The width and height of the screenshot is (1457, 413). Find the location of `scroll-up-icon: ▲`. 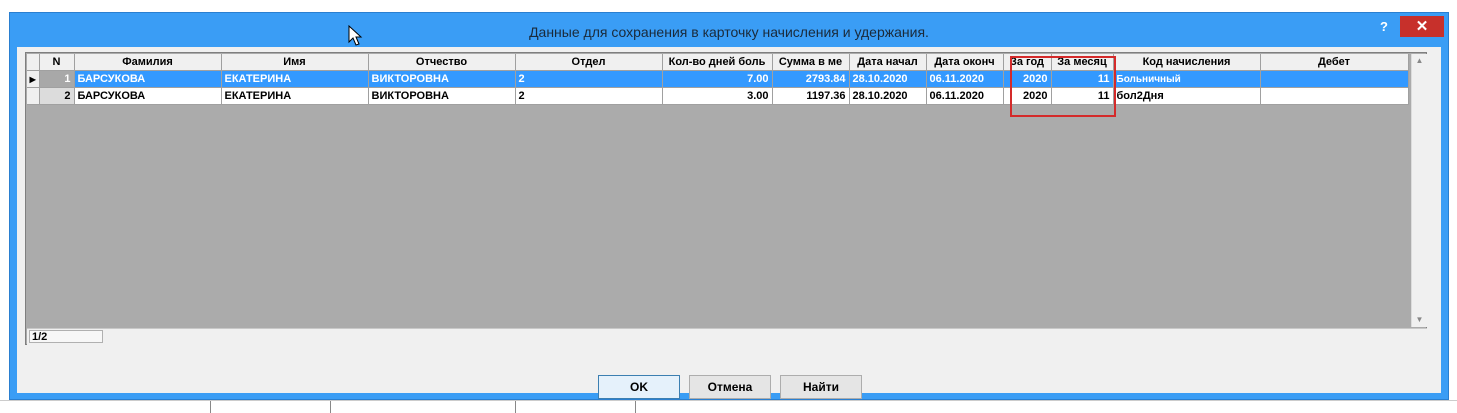

scroll-up-icon: ▲ is located at coordinates (1419, 61).